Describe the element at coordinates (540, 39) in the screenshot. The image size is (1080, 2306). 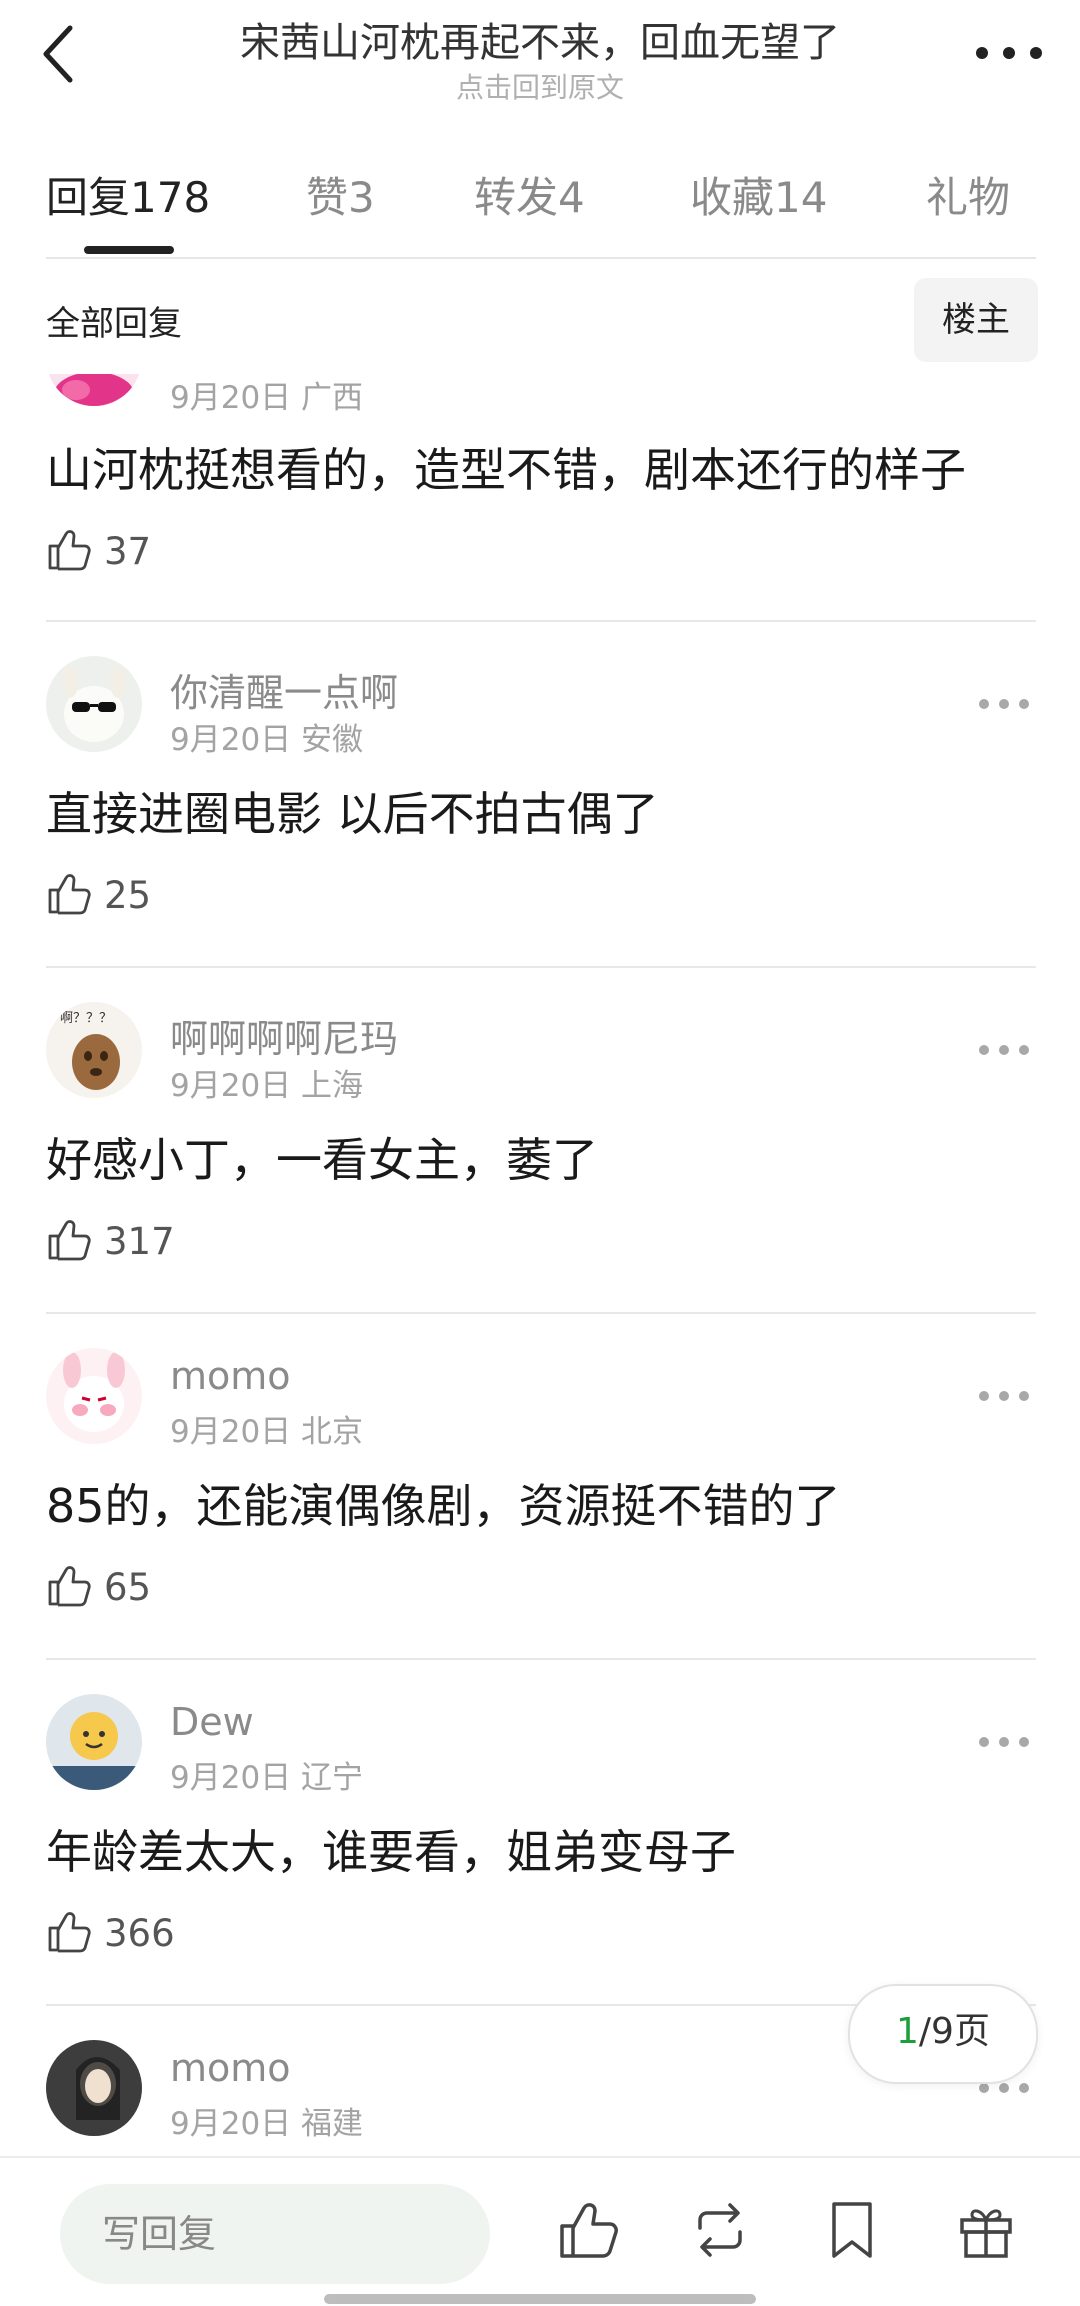
I see `post-title: 宋茜山河枕再起不来，回血无望了` at that location.